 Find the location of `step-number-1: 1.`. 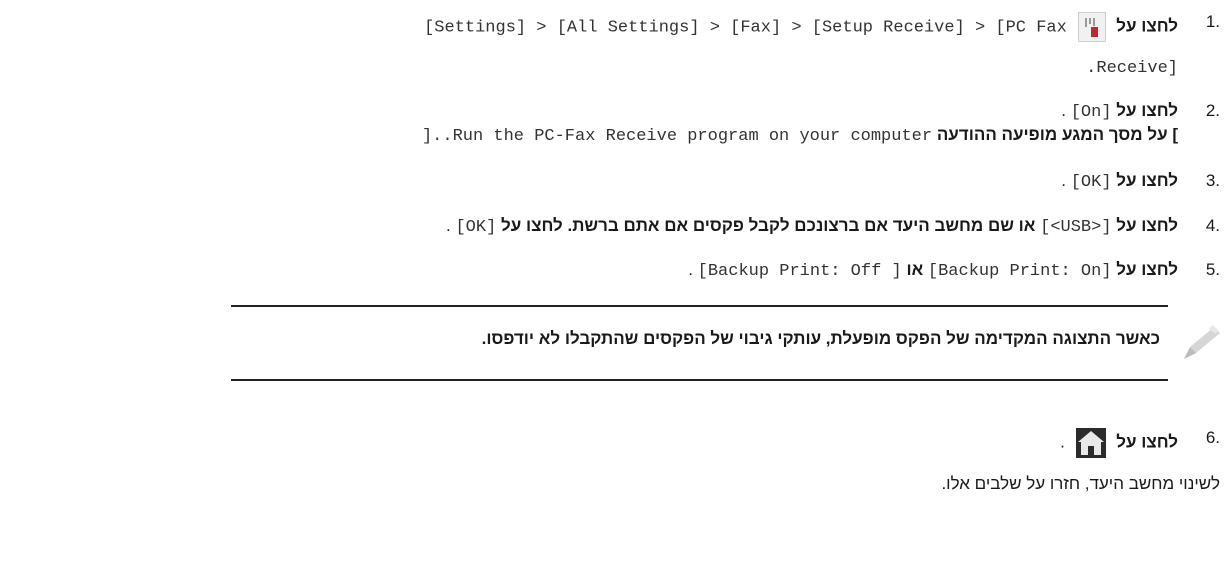

step-number-1: 1. is located at coordinates (1212, 21).